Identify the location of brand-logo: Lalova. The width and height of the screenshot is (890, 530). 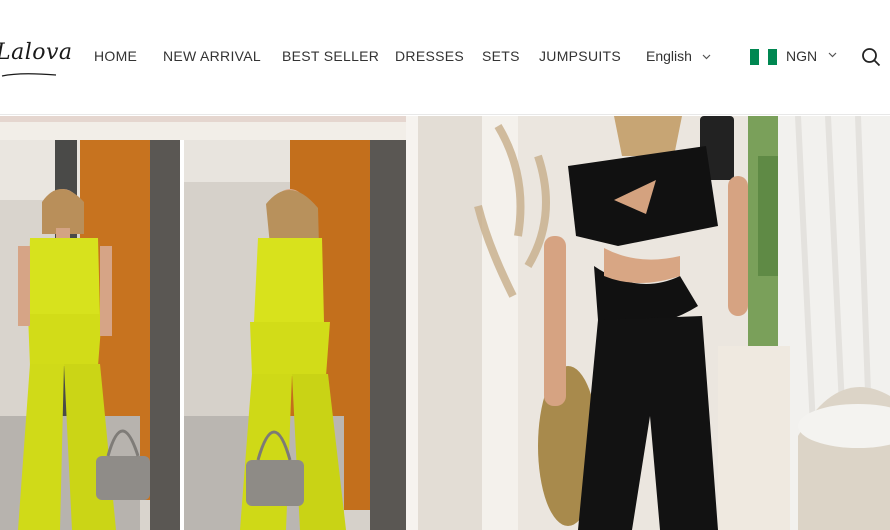
(36, 52).